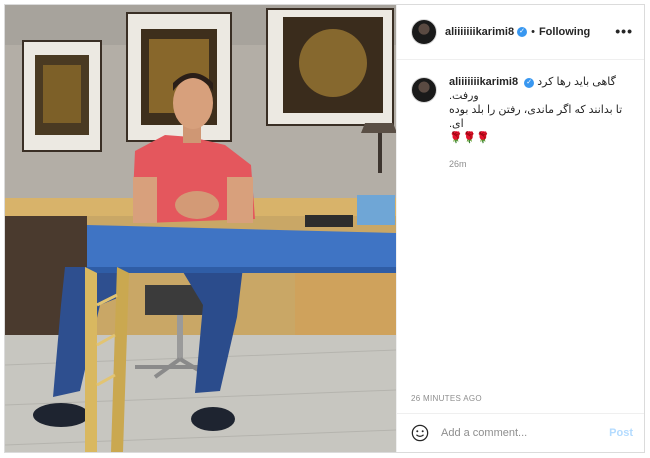  I want to click on caption-verified-badge-icon: ✓, so click(529, 83).